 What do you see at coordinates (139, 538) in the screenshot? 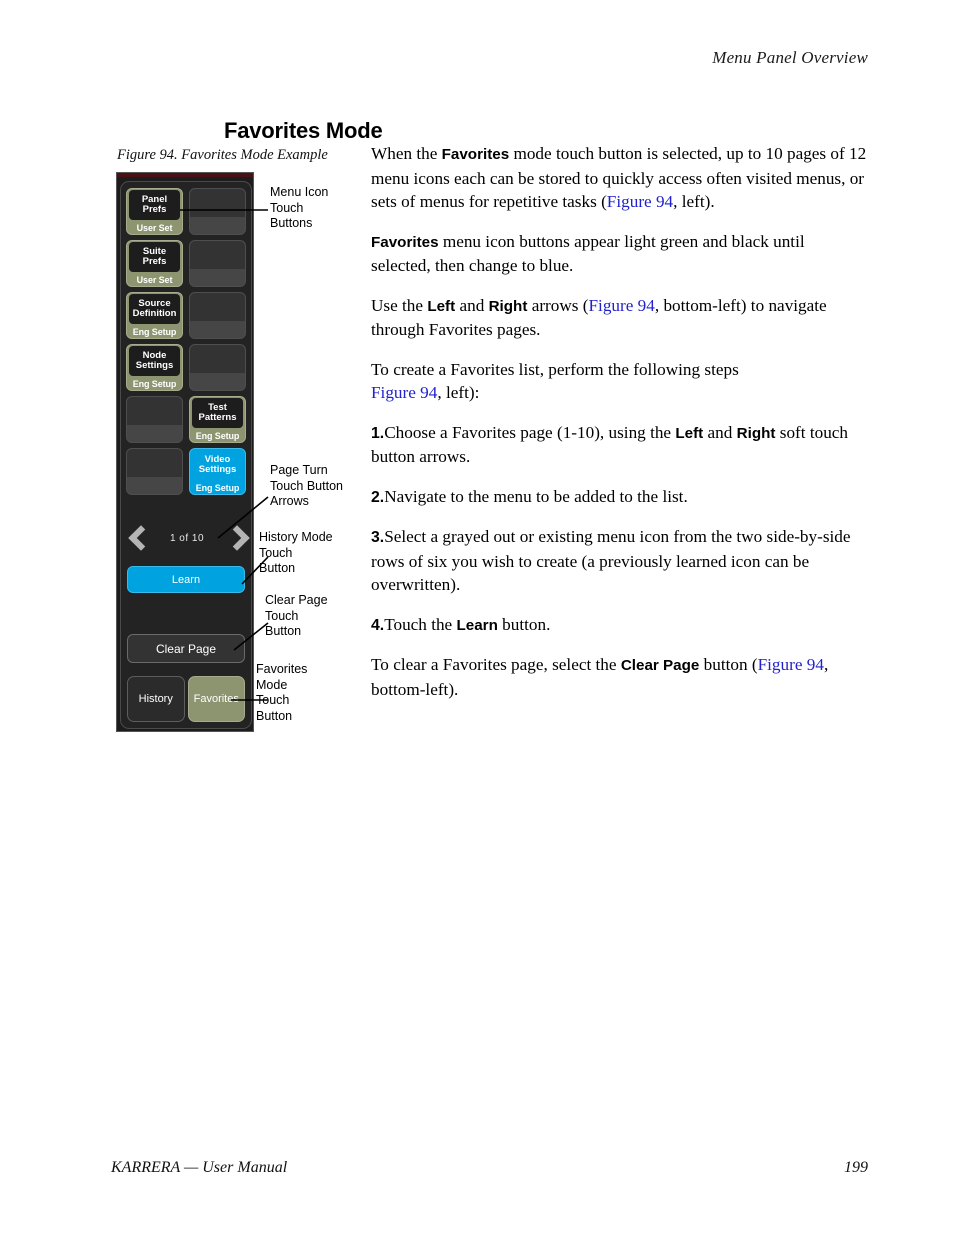
I see `chevron-left-icon` at bounding box center [139, 538].